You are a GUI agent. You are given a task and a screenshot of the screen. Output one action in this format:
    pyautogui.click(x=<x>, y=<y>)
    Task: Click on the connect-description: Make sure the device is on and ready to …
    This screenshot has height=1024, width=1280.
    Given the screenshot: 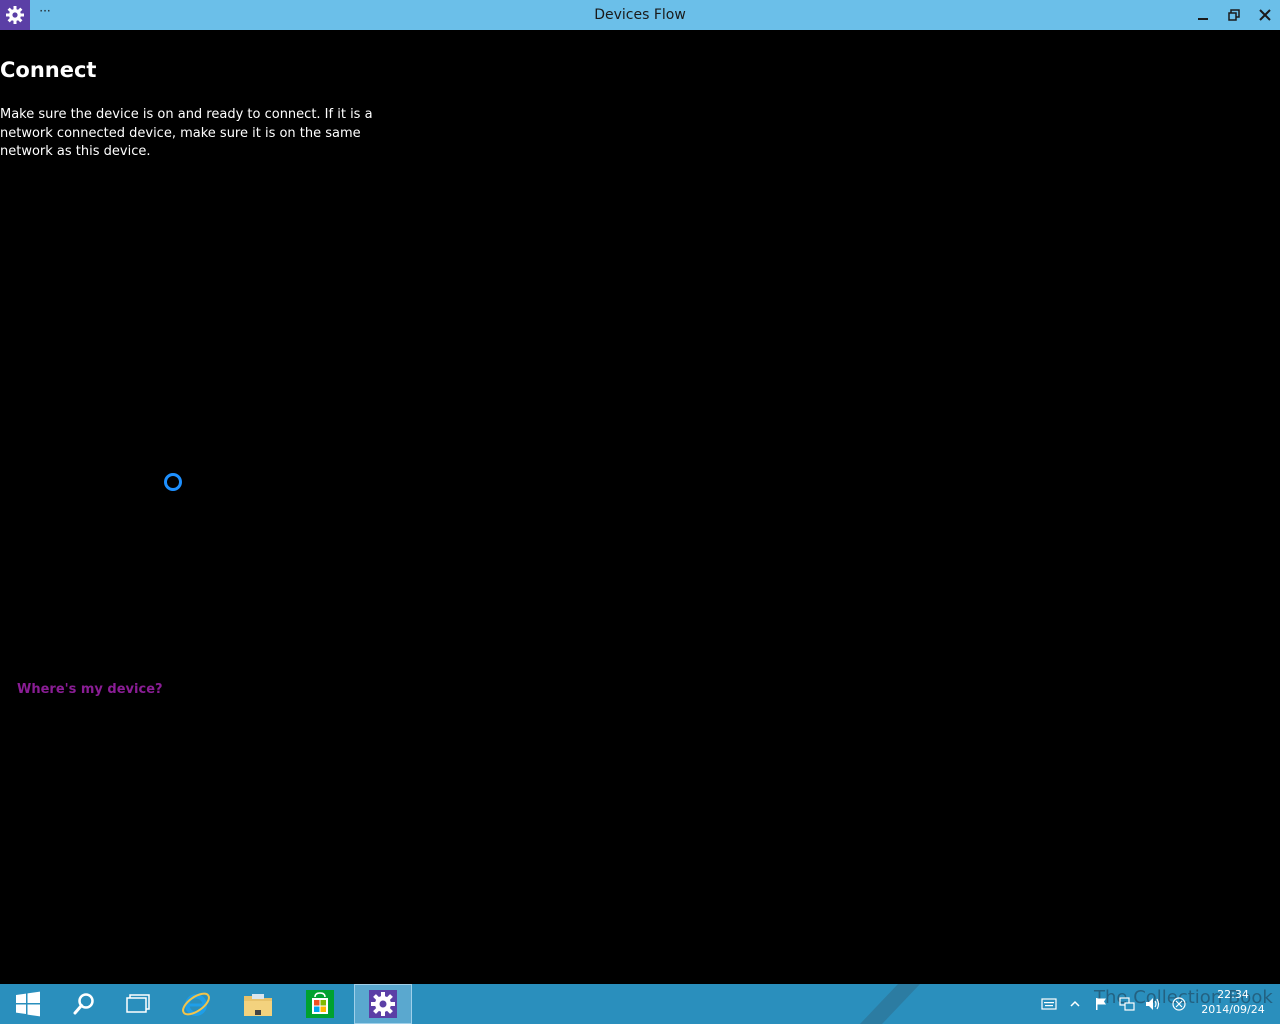 What is the action you would take?
    pyautogui.click(x=186, y=133)
    